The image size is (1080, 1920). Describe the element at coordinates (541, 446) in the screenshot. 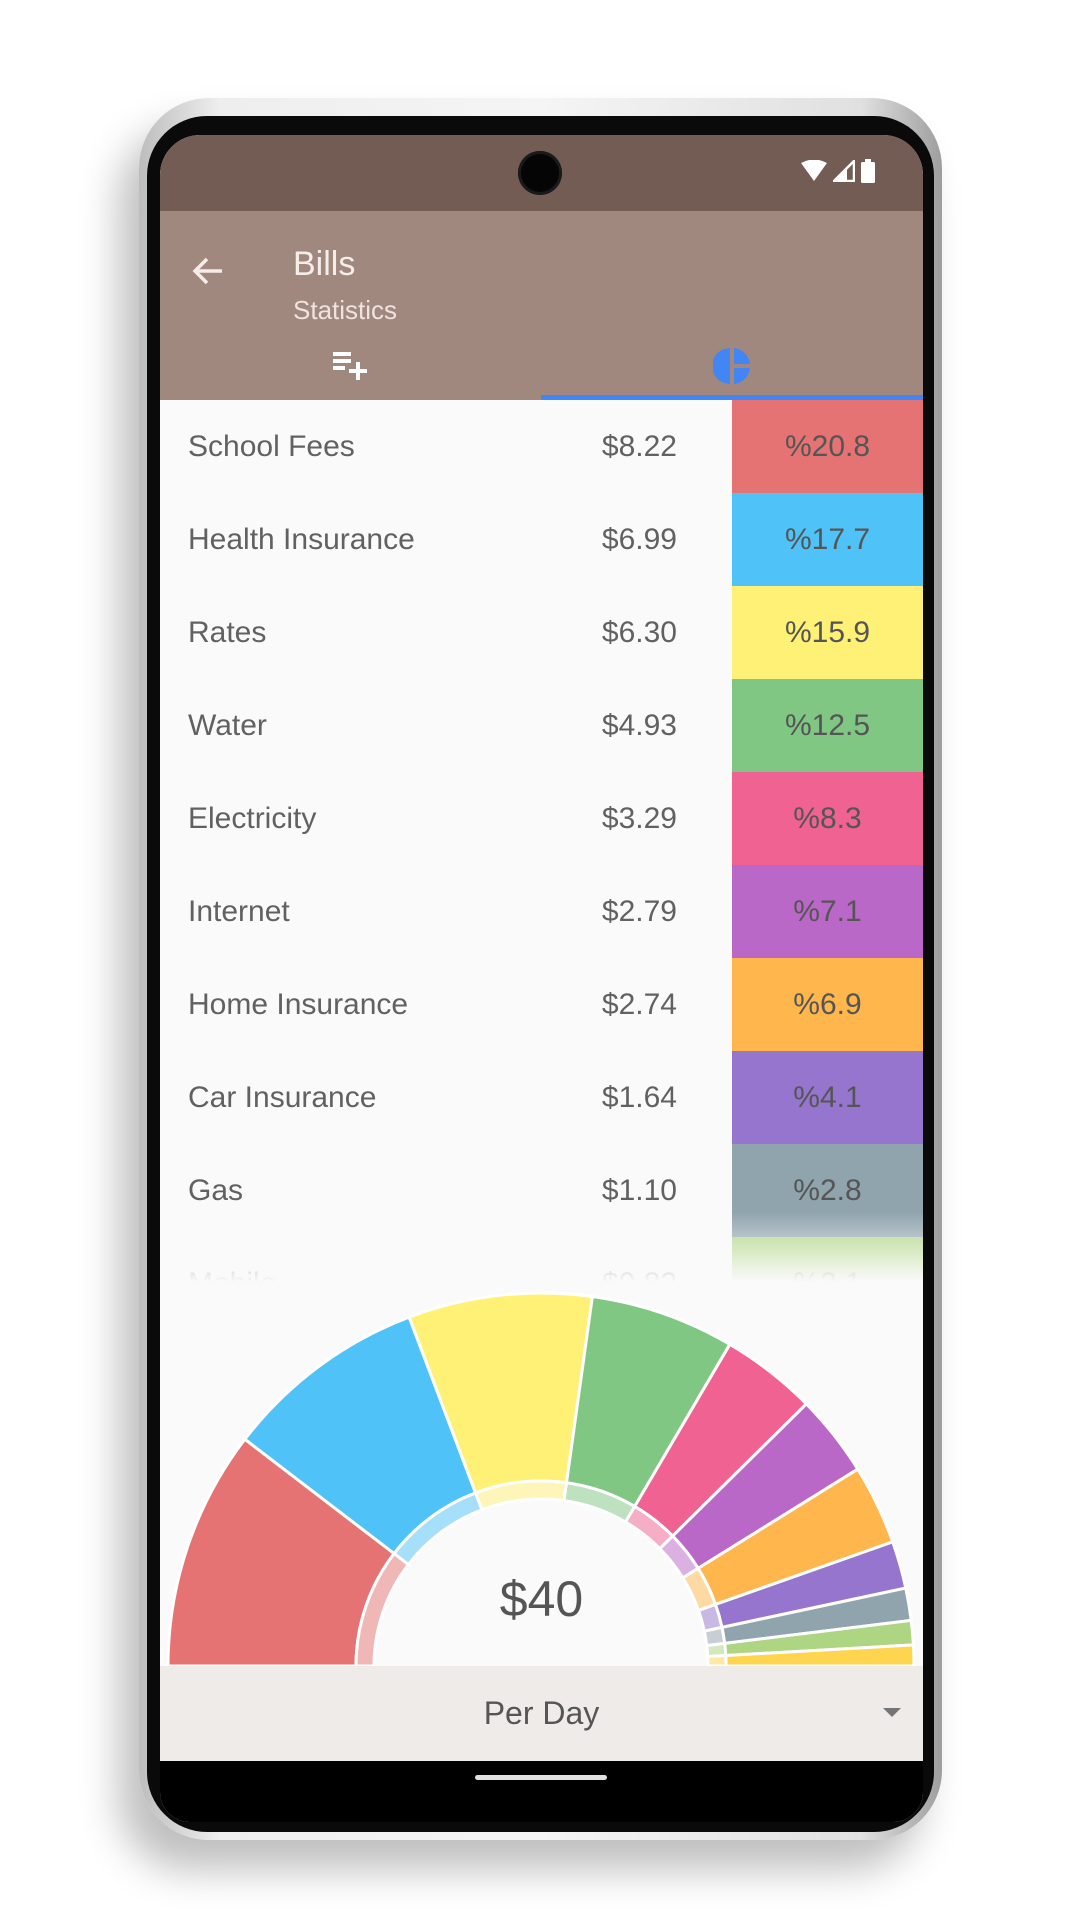

I see `list-item: School Fees $8.22 %20.8` at that location.